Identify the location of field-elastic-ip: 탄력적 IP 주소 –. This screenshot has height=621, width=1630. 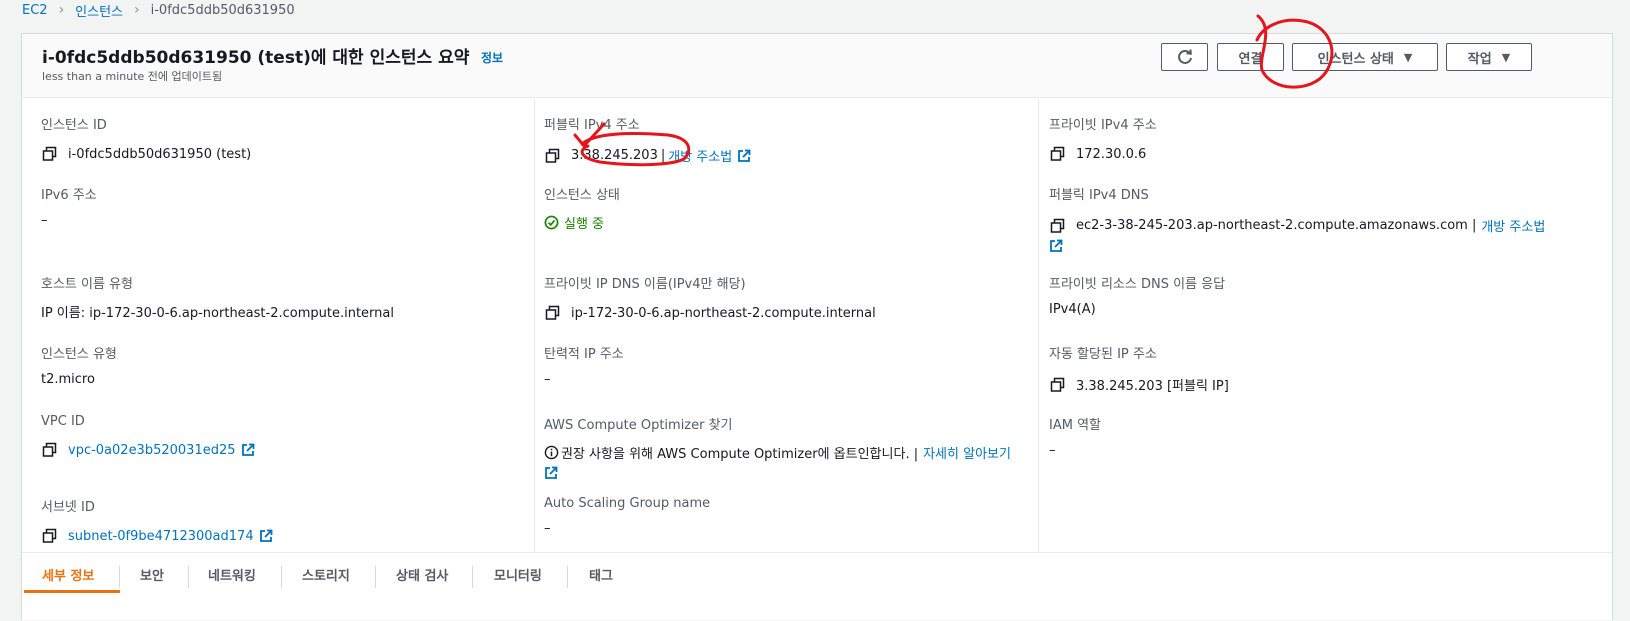
(584, 365).